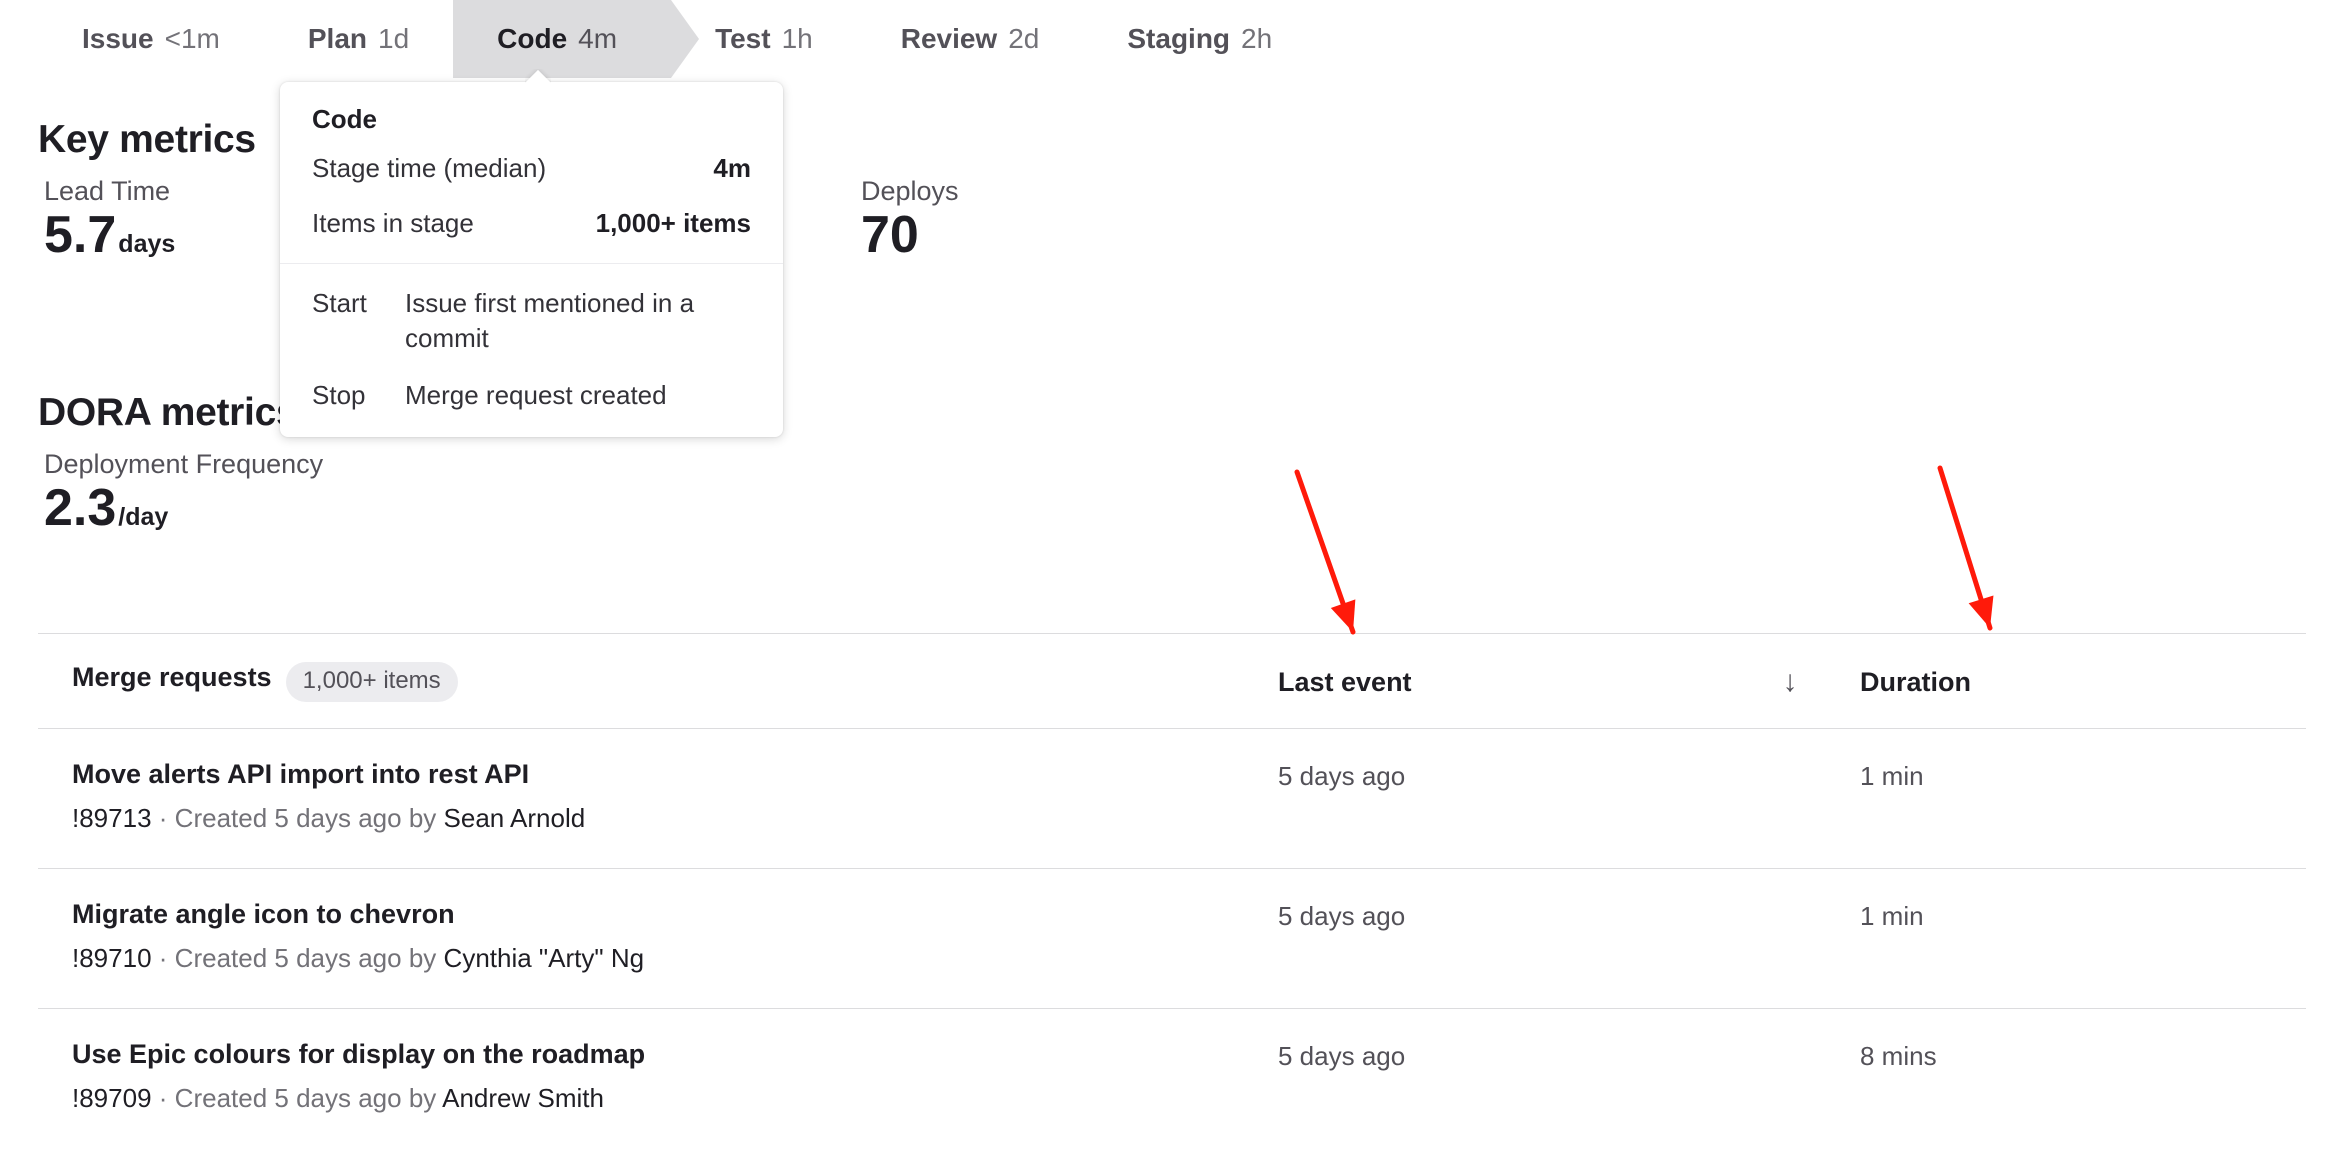  I want to click on duration-value: 8 mins, so click(1898, 1056).